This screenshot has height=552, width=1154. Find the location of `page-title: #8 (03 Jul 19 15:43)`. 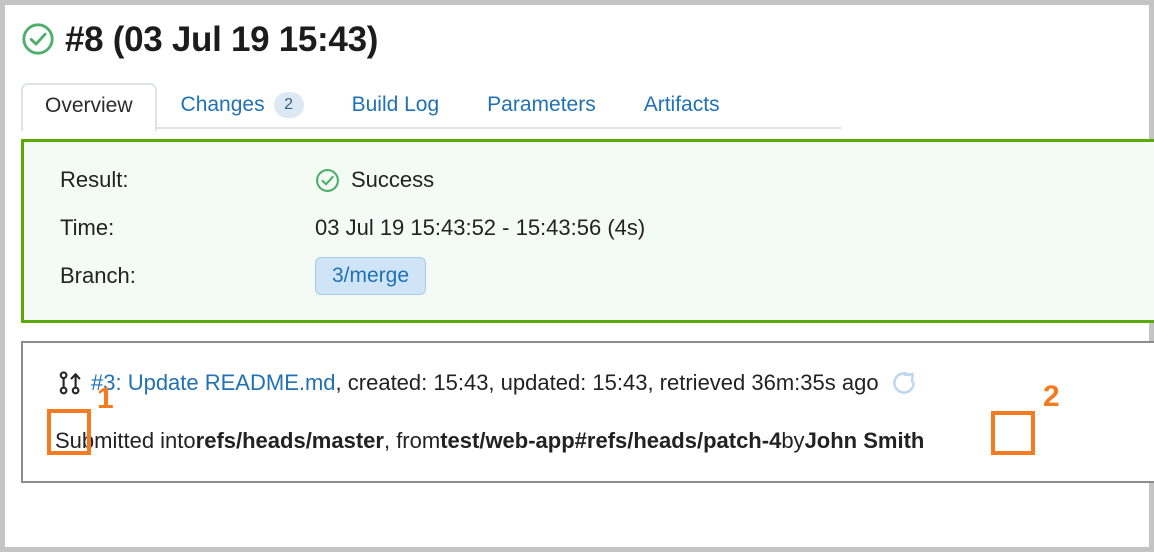

page-title: #8 (03 Jul 19 15:43) is located at coordinates (222, 39).